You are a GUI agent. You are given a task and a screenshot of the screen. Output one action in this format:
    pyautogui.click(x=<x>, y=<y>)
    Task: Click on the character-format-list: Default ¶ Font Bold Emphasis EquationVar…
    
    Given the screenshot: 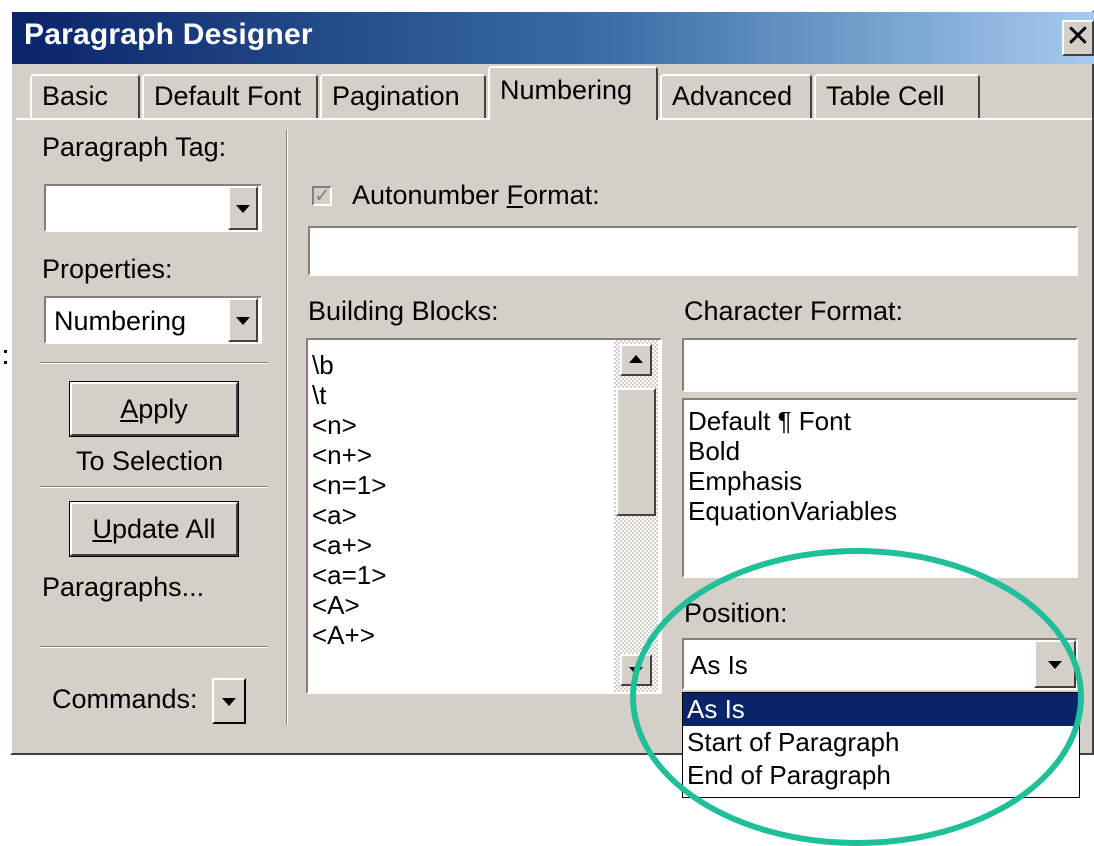 What is the action you would take?
    pyautogui.click(x=880, y=488)
    